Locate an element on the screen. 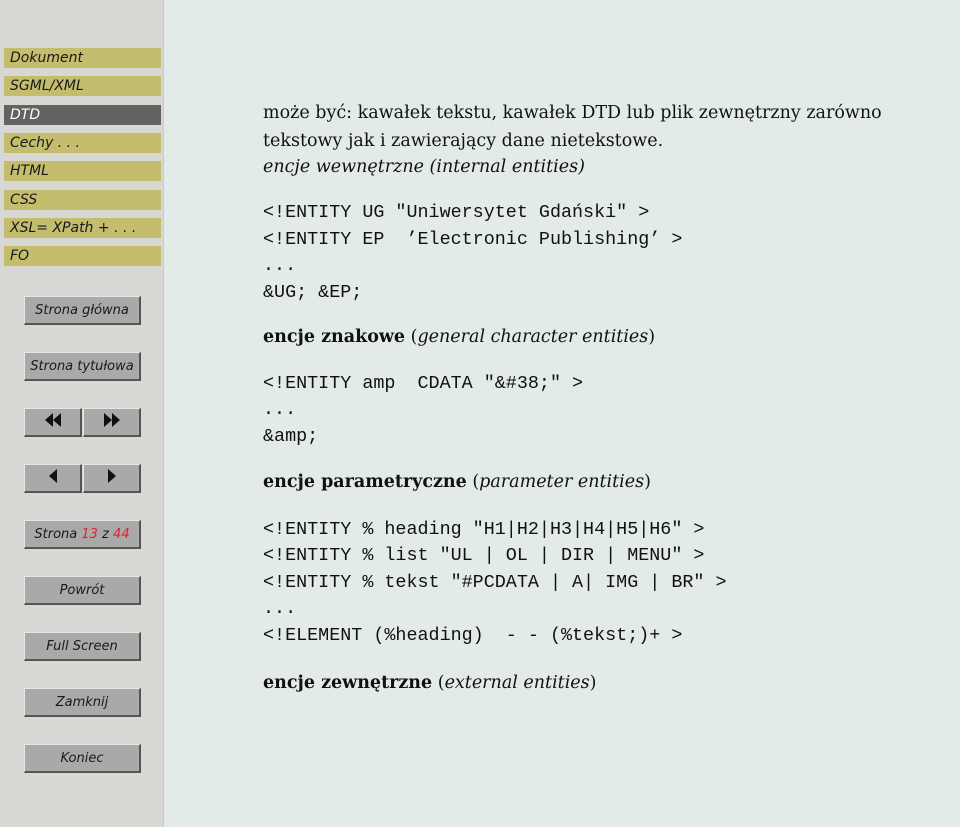 This screenshot has height=827, width=960. code-line: <!ENTITY EP ’Electronic Publishing’ > is located at coordinates (473, 239).